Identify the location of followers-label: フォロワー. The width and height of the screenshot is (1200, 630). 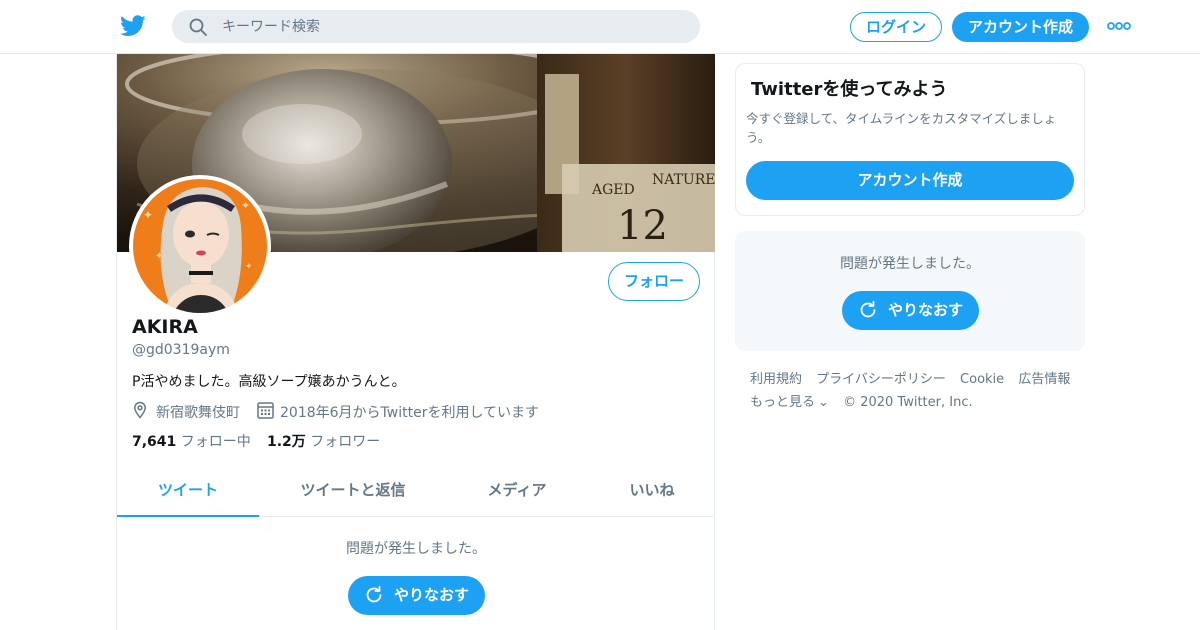
(345, 442).